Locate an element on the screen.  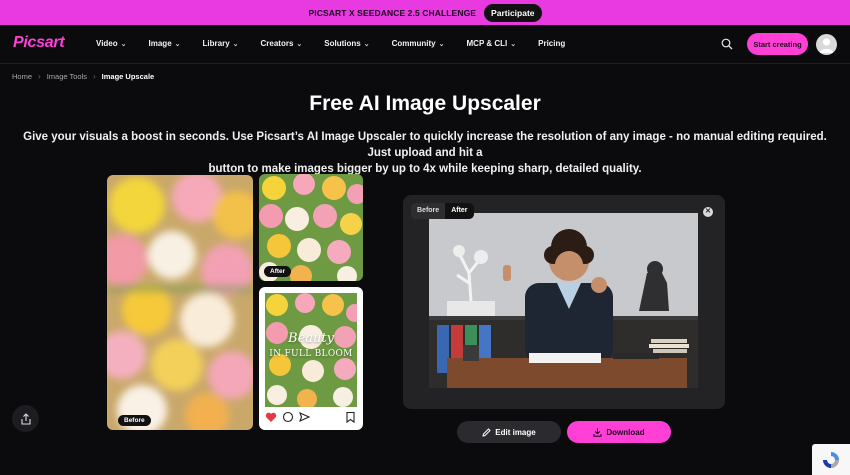
close-icon: ✕ is located at coordinates (708, 212).